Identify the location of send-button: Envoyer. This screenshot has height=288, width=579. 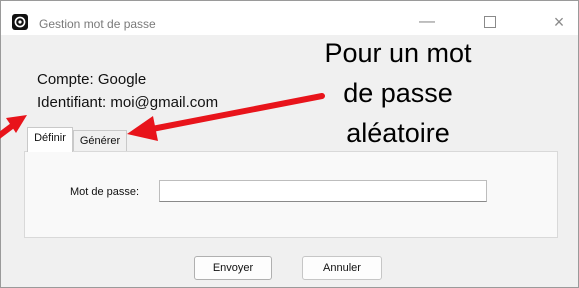
(233, 268).